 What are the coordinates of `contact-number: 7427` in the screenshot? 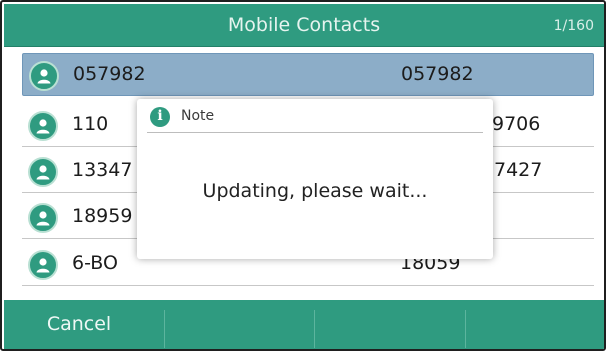 It's located at (518, 170).